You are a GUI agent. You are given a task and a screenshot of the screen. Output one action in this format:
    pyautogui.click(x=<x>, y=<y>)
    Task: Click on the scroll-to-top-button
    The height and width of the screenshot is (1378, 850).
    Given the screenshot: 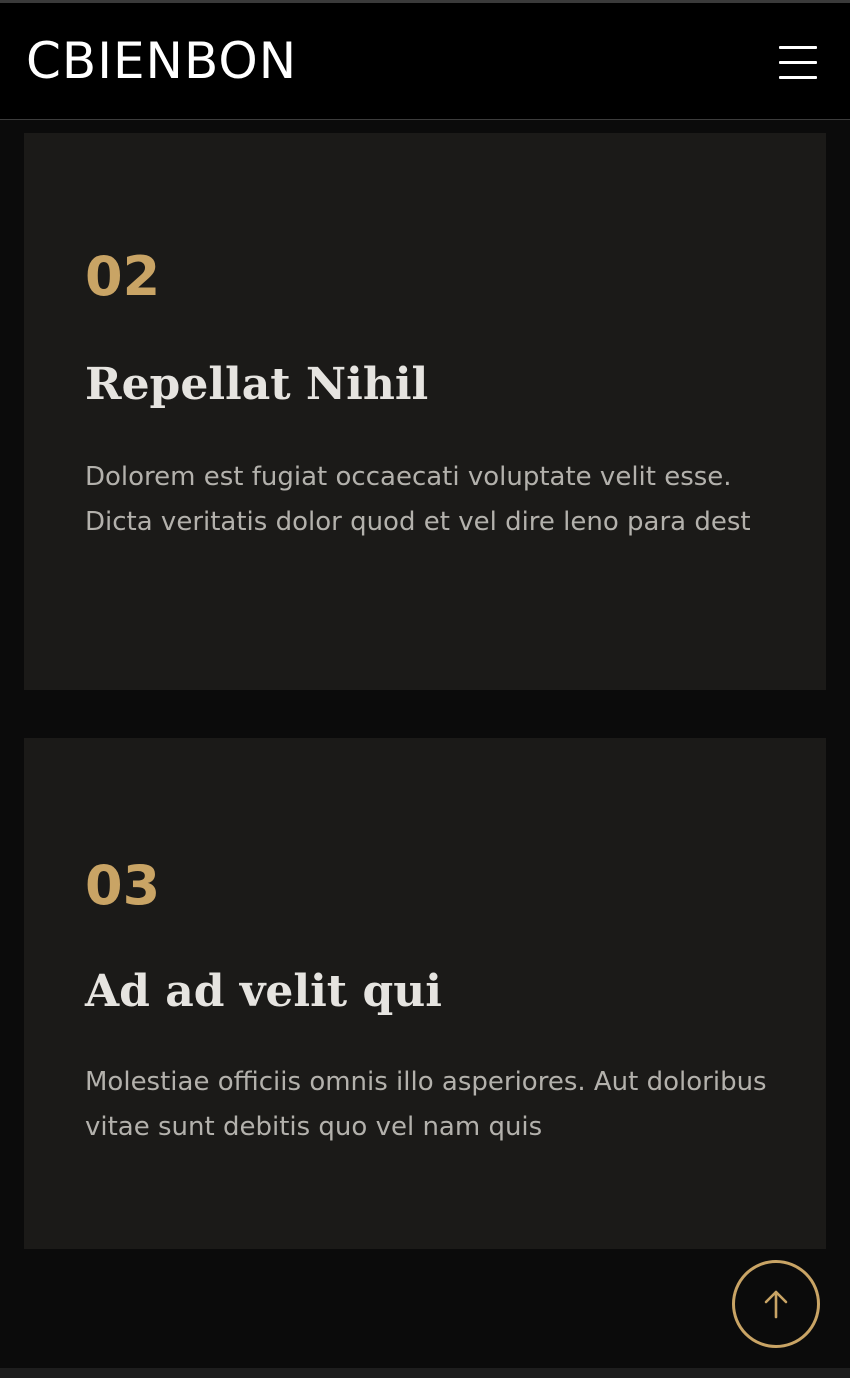 What is the action you would take?
    pyautogui.click(x=776, y=1304)
    